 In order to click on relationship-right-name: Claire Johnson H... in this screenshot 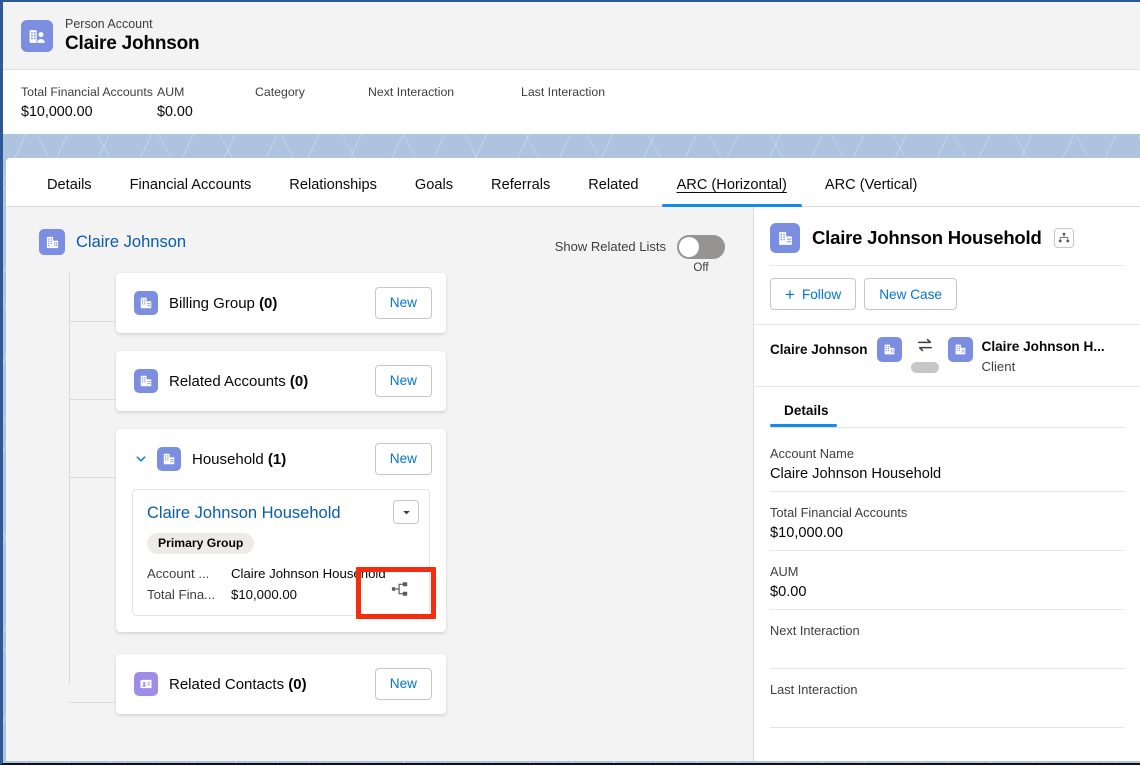, I will do `click(1043, 347)`.